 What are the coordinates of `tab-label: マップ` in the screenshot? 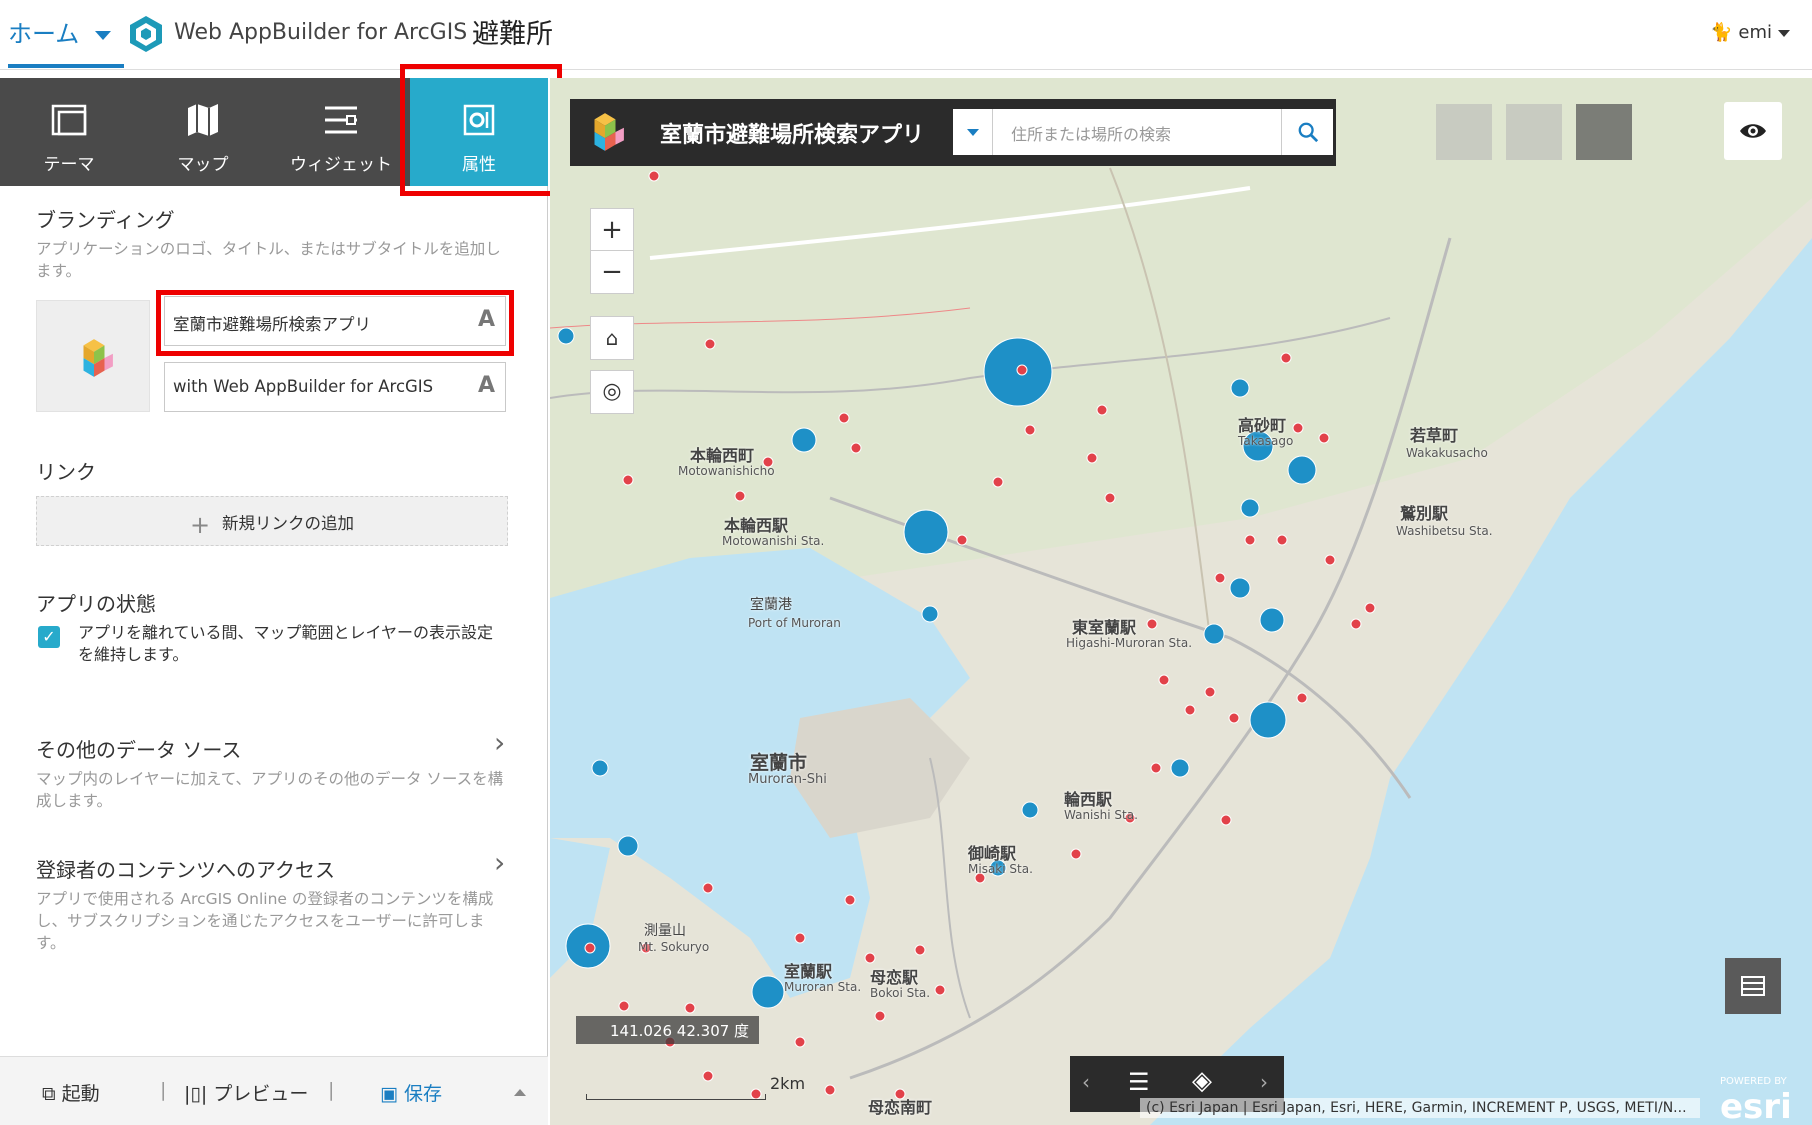 It's located at (203, 165).